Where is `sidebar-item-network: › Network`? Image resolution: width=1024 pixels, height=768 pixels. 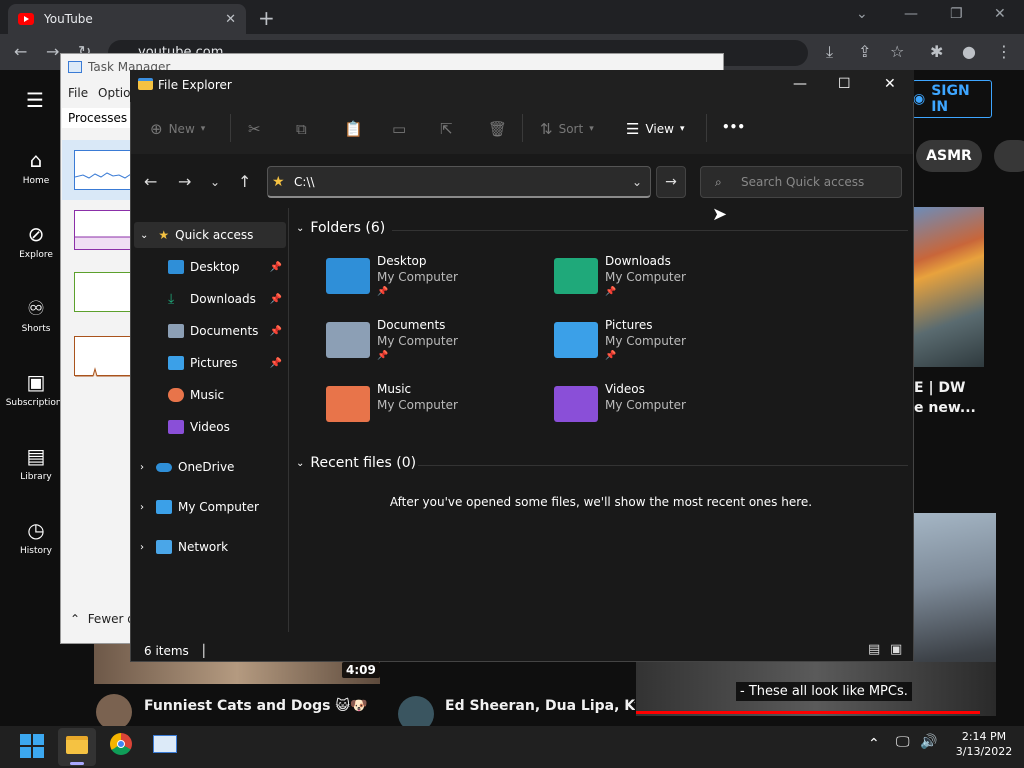 sidebar-item-network: › Network is located at coordinates (214, 547).